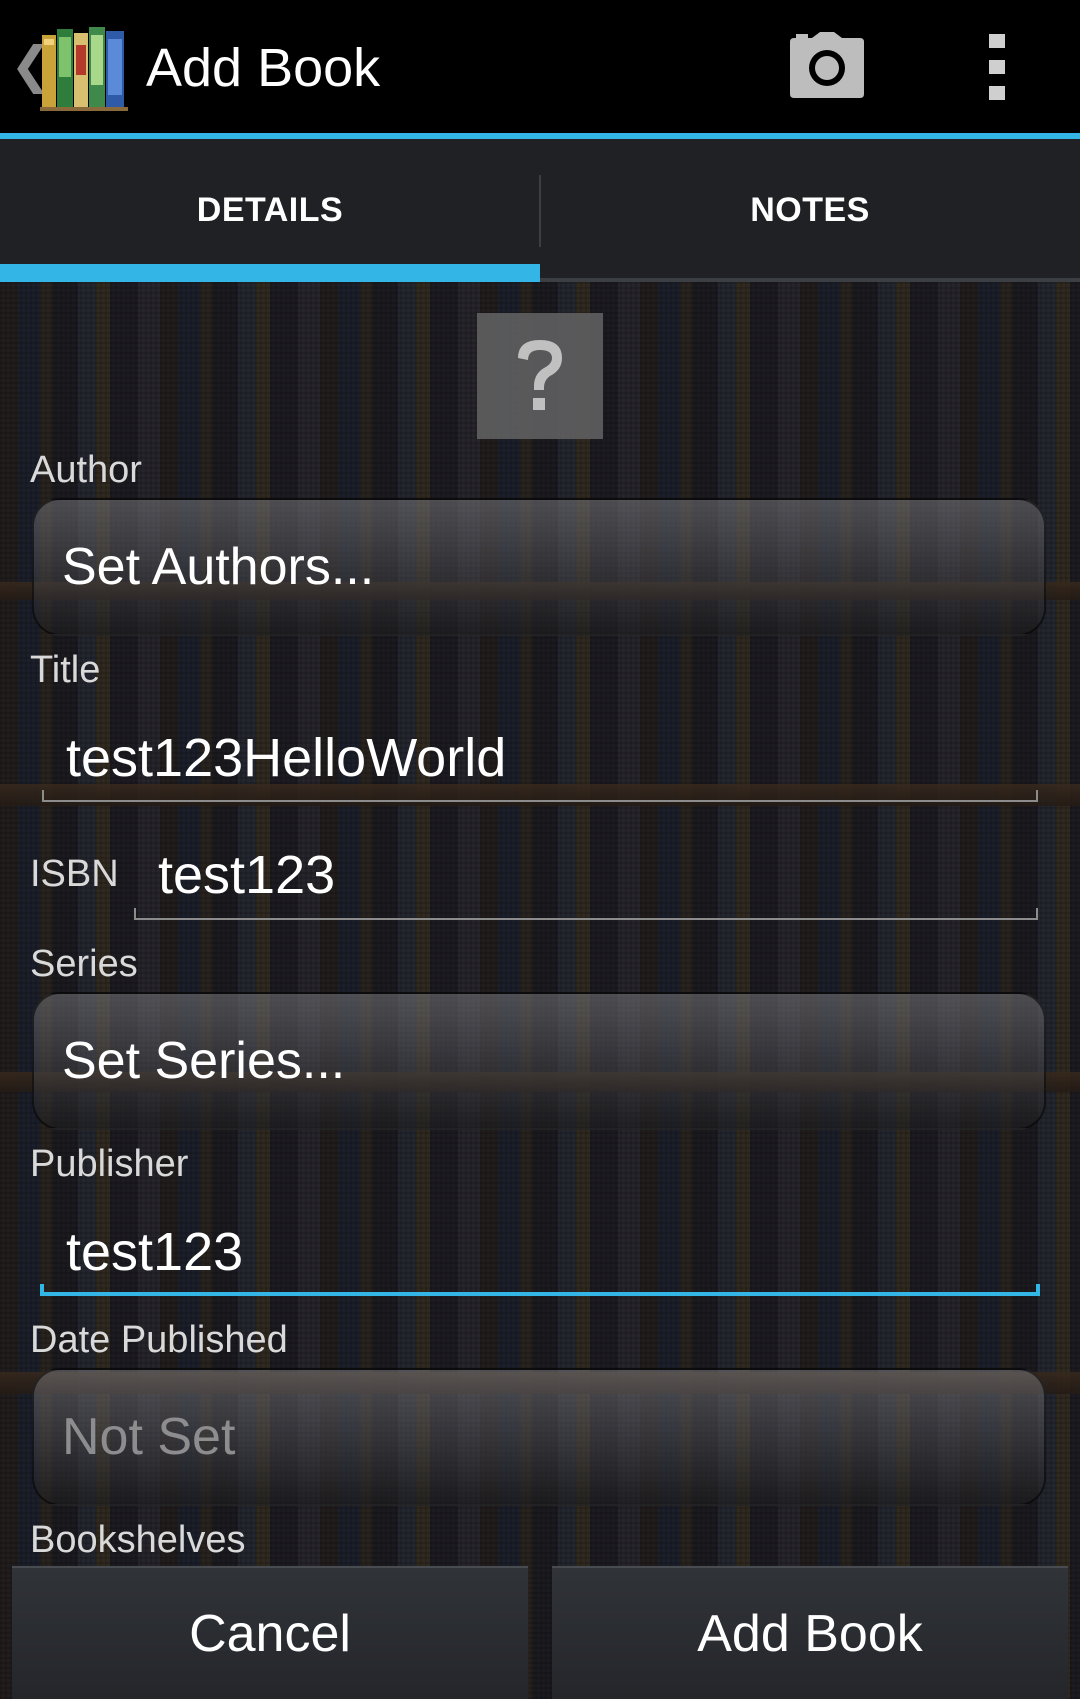 This screenshot has width=1080, height=1699. What do you see at coordinates (810, 210) in the screenshot?
I see `tab-notes: NOTES` at bounding box center [810, 210].